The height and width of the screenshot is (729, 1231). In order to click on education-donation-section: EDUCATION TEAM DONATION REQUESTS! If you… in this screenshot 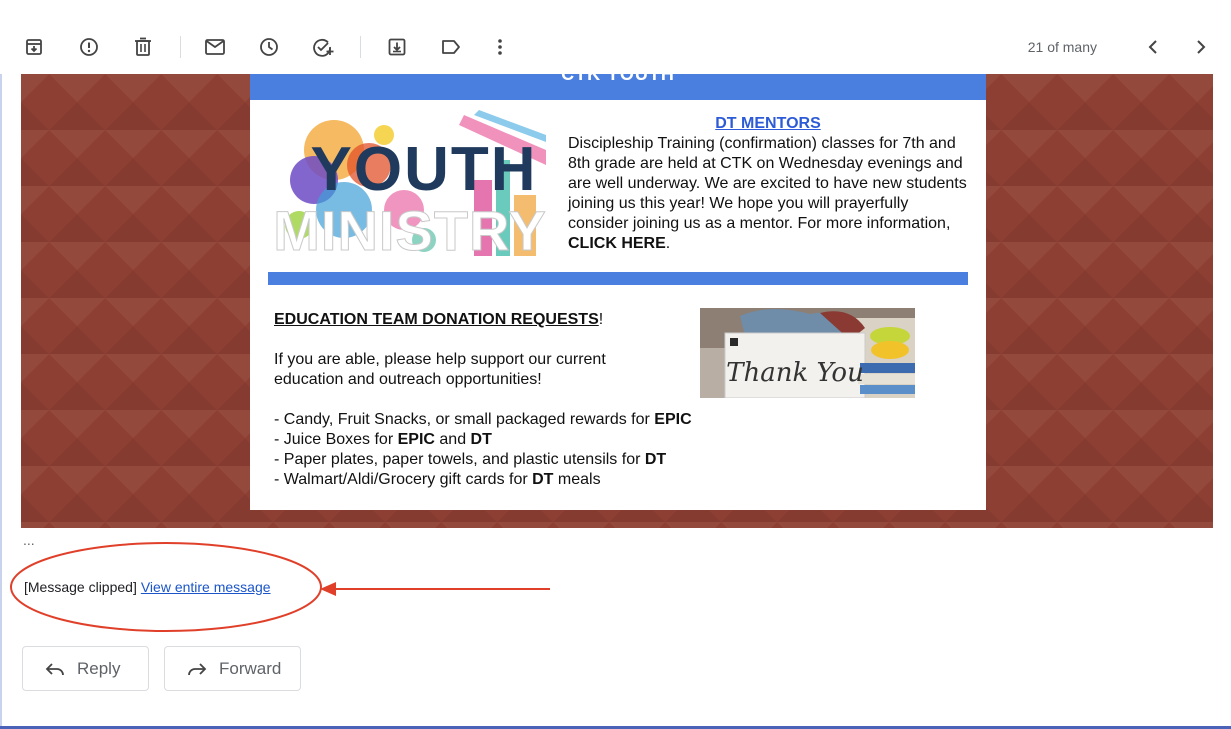, I will do `click(489, 400)`.